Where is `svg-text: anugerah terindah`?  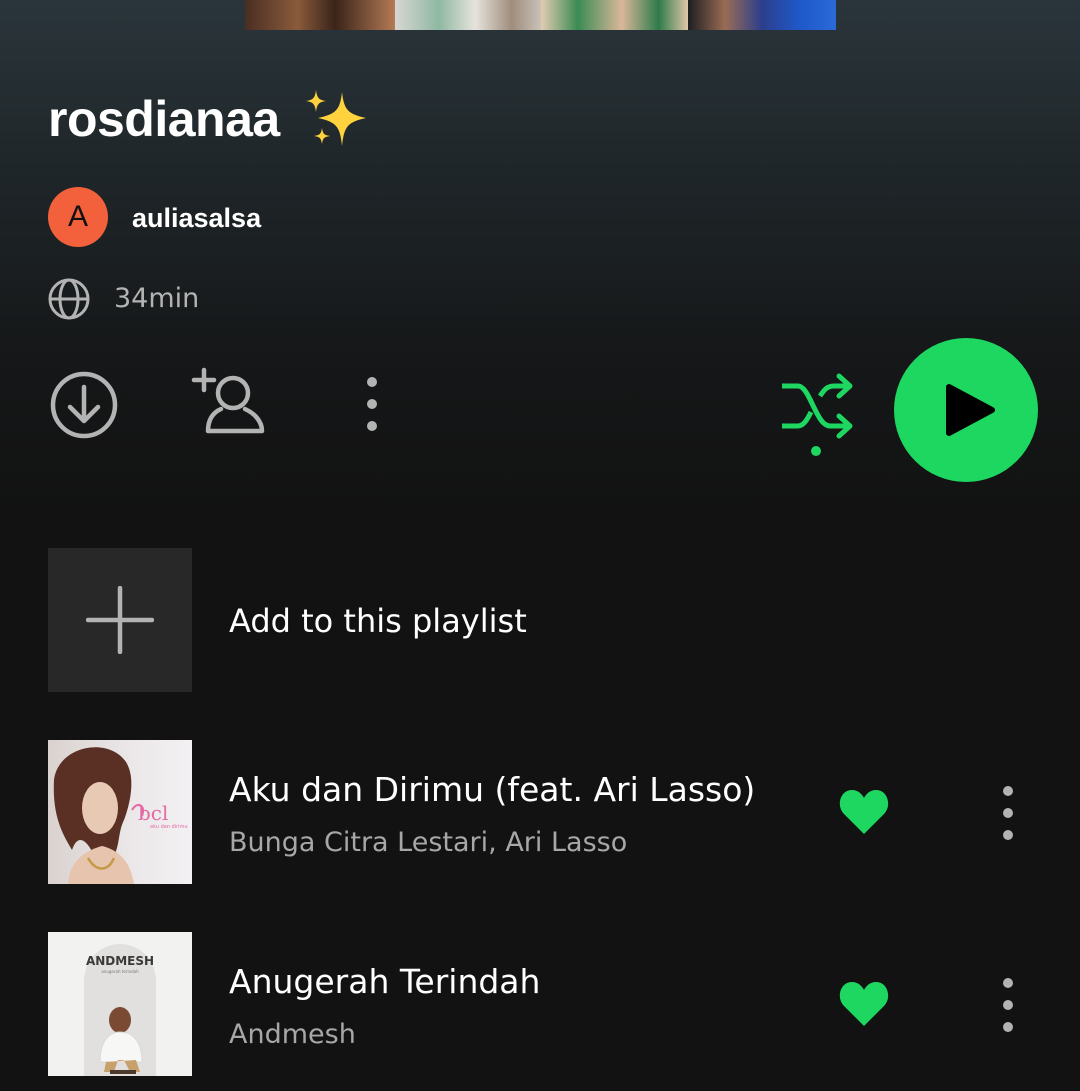 svg-text: anugerah terindah is located at coordinates (120, 971).